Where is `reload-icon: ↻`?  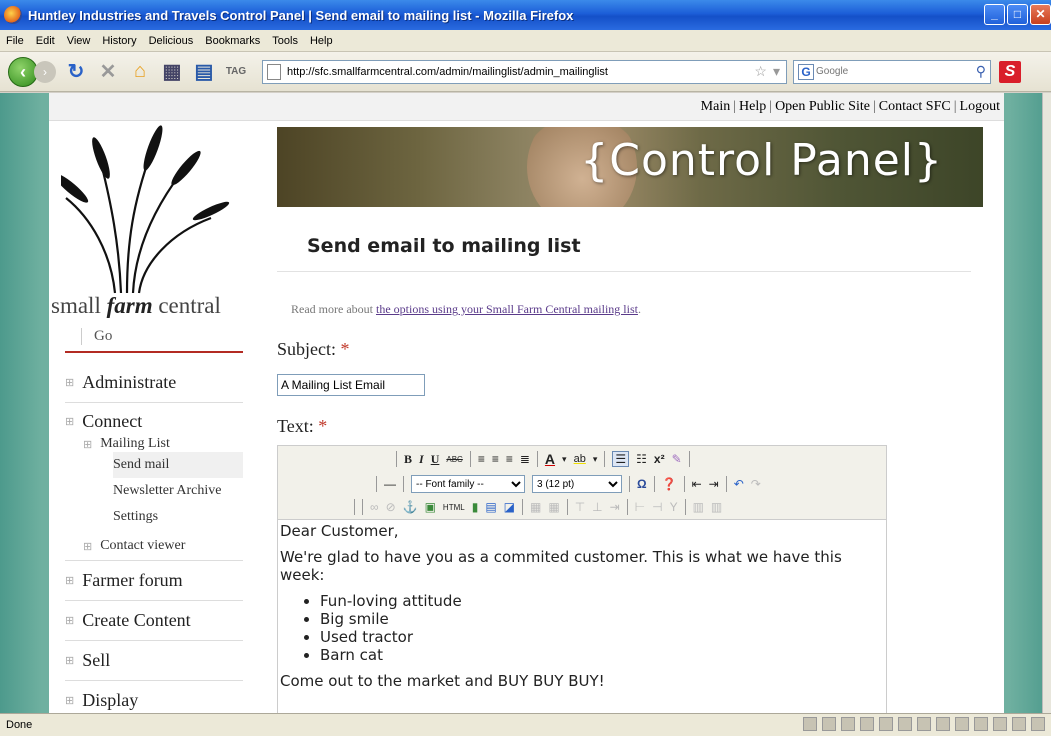 reload-icon: ↻ is located at coordinates (76, 72).